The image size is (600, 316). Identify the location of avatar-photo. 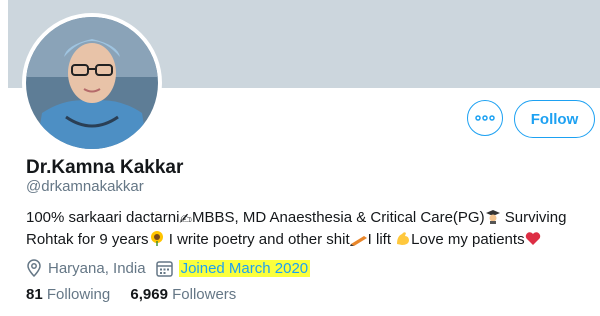
(92, 83).